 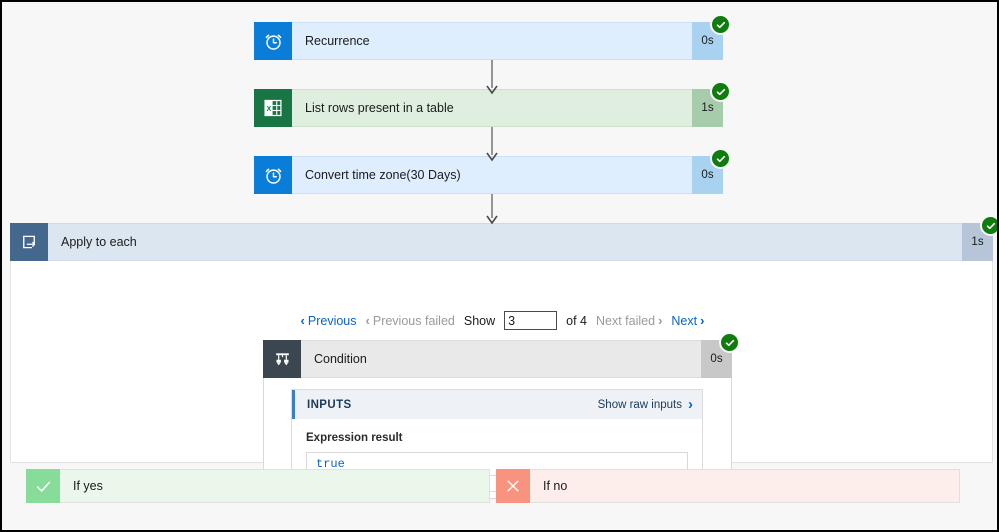 I want to click on pager-next-label: Next, so click(x=684, y=320).